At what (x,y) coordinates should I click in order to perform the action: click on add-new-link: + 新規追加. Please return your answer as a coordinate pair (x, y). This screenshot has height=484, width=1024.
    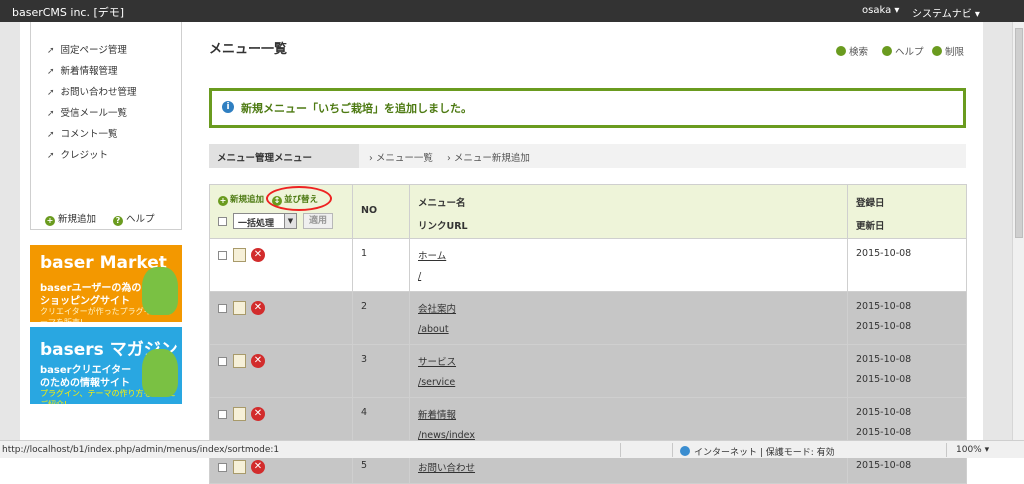
    Looking at the image, I should click on (241, 199).